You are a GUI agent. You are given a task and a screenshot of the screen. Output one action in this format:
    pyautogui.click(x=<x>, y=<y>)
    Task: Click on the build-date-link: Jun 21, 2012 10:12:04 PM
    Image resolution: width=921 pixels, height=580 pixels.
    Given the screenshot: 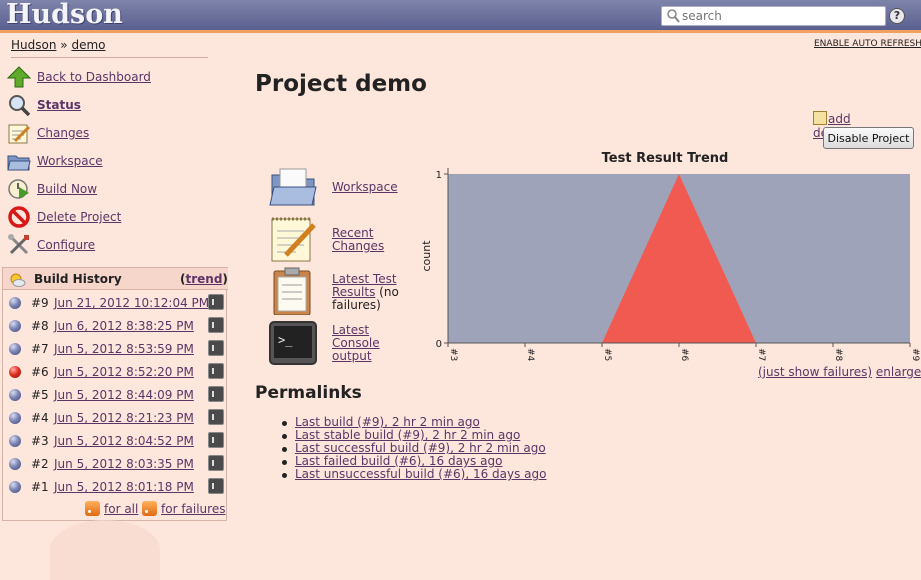 What is the action you would take?
    pyautogui.click(x=131, y=303)
    